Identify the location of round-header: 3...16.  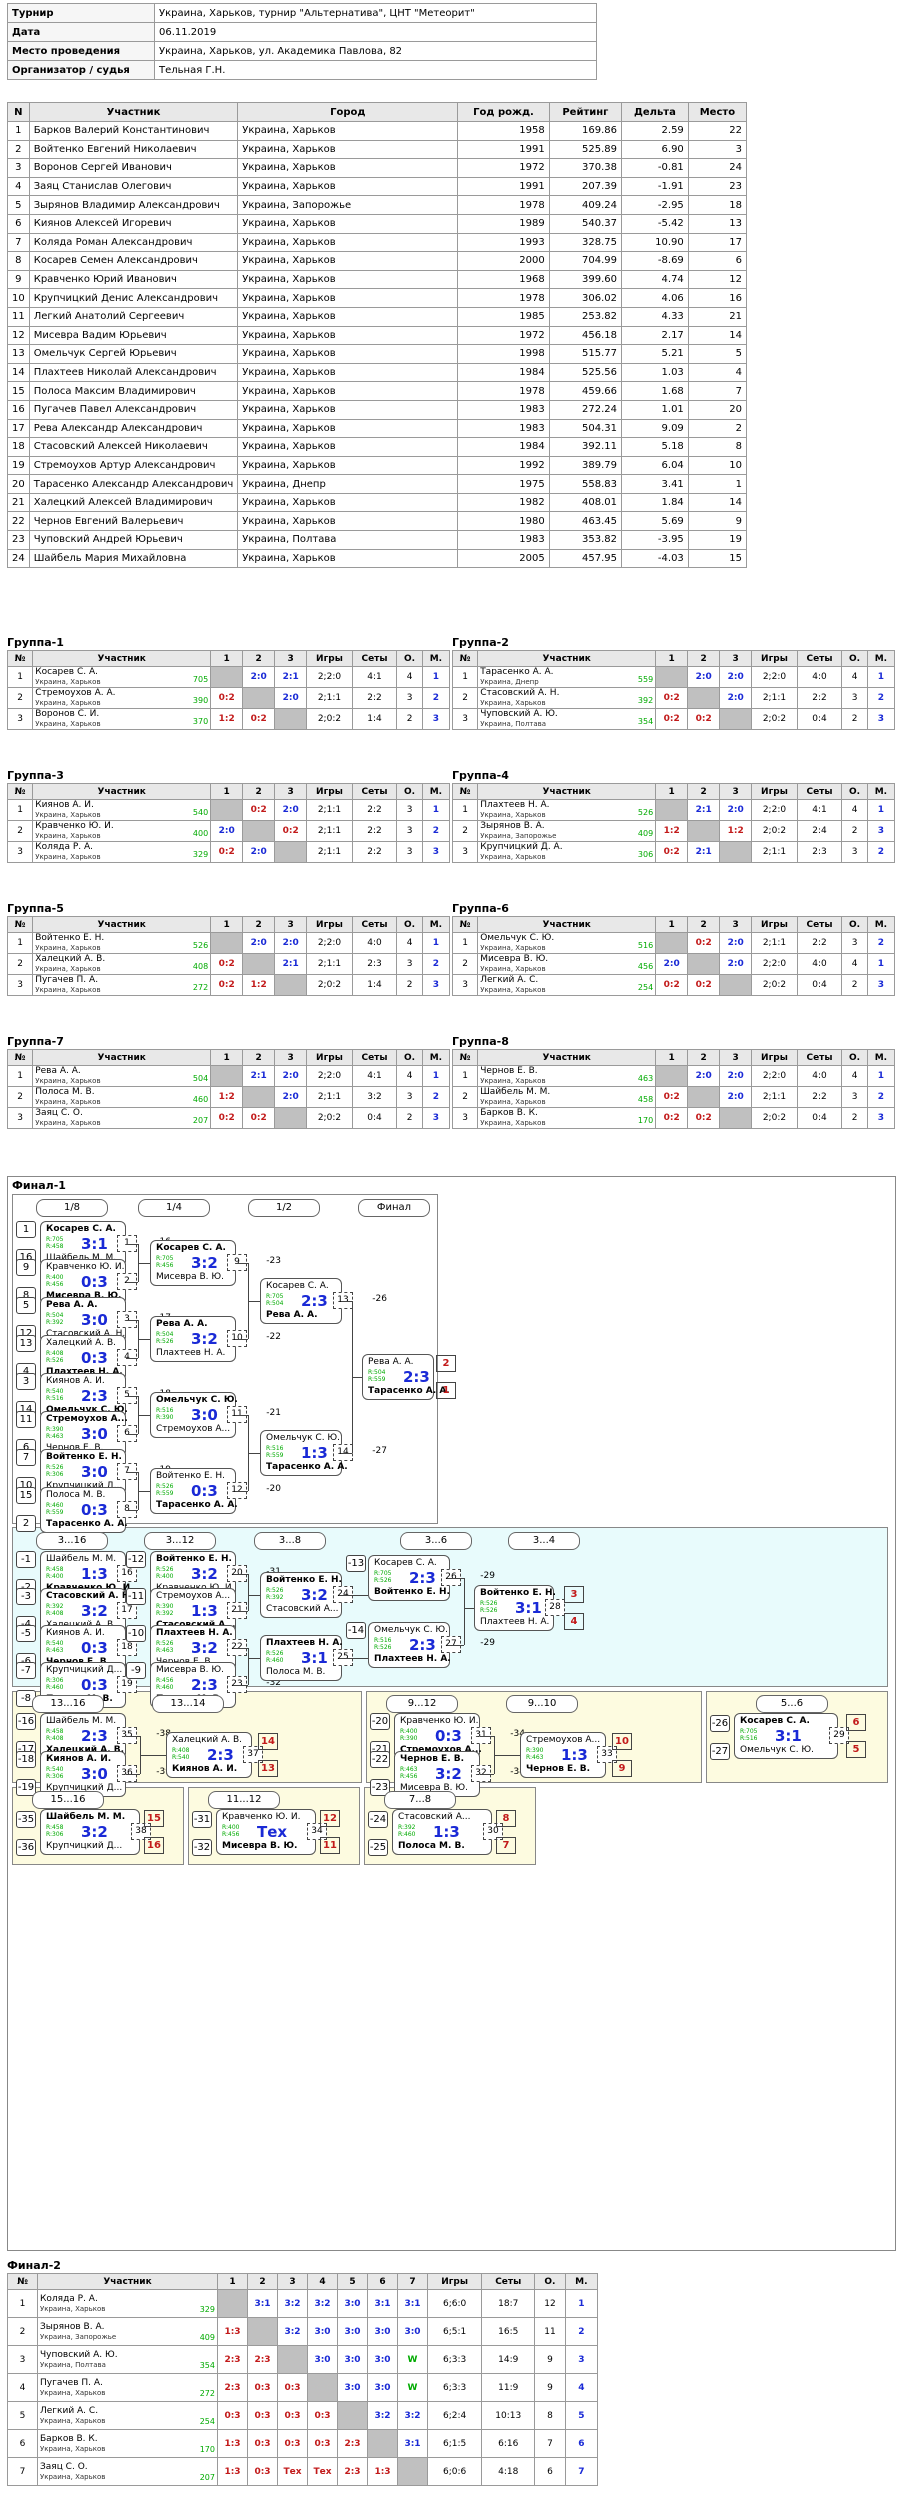
(72, 1541).